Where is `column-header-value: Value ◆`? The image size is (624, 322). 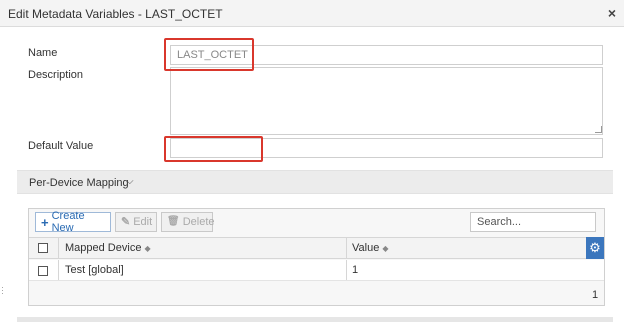
column-header-value: Value ◆ is located at coordinates (370, 248).